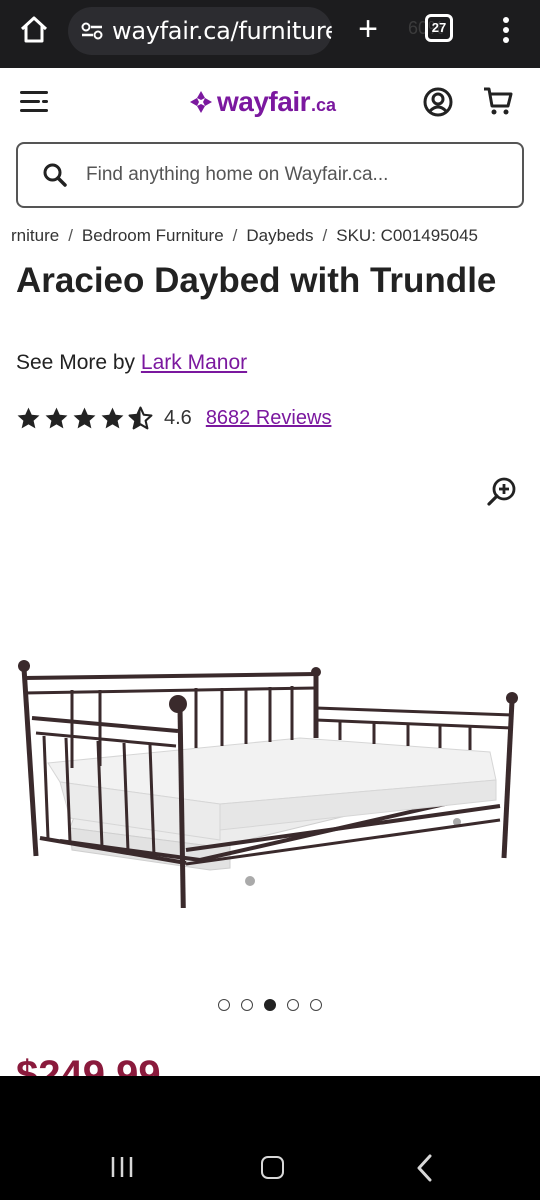 This screenshot has height=1200, width=540. What do you see at coordinates (502, 492) in the screenshot?
I see `zoom-in-icon` at bounding box center [502, 492].